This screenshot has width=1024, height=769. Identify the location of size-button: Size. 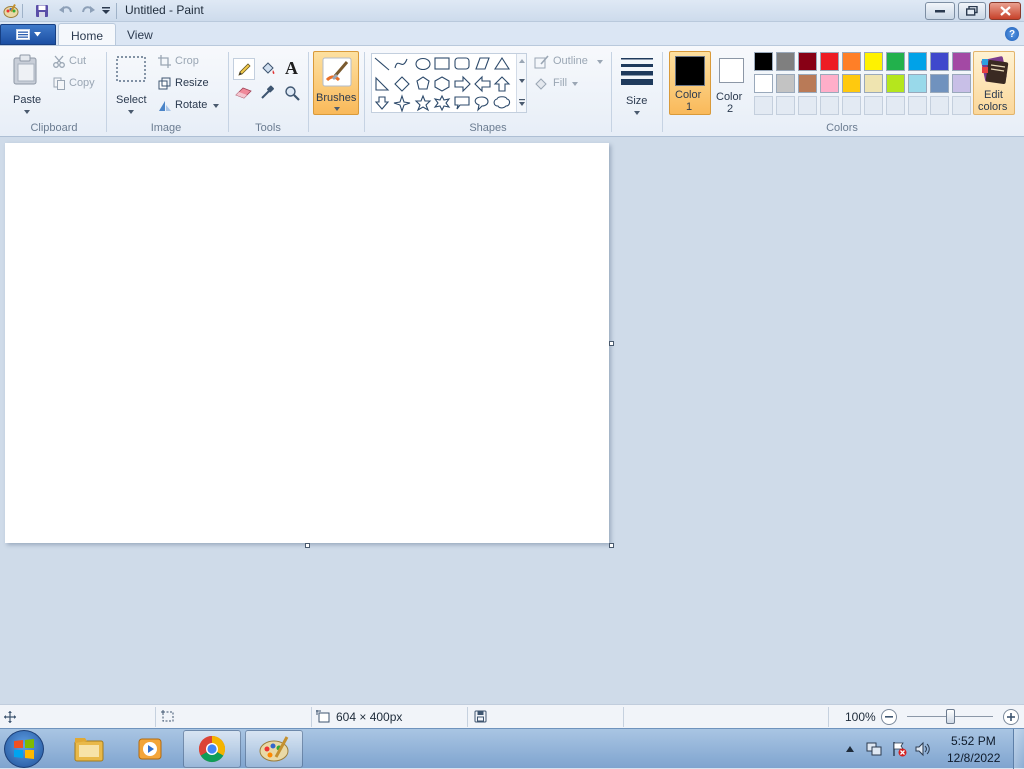
(637, 84).